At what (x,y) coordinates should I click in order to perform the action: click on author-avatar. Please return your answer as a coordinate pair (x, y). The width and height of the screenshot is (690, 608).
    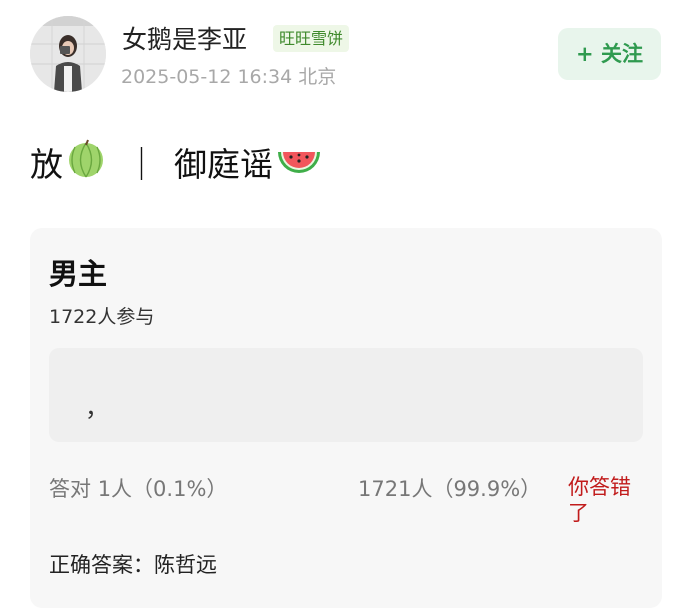
    Looking at the image, I should click on (68, 54).